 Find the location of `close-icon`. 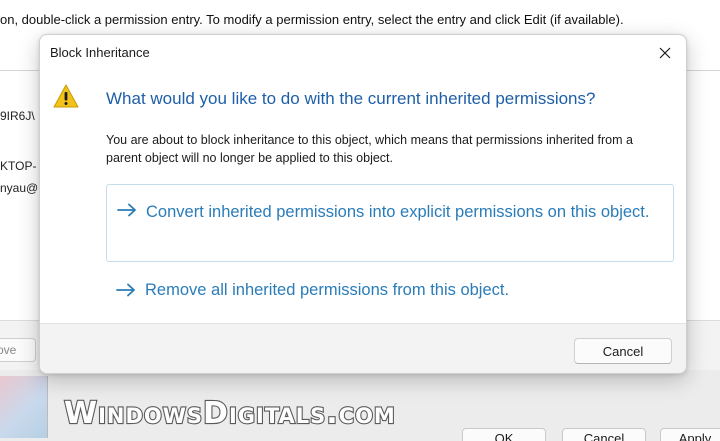

close-icon is located at coordinates (665, 53).